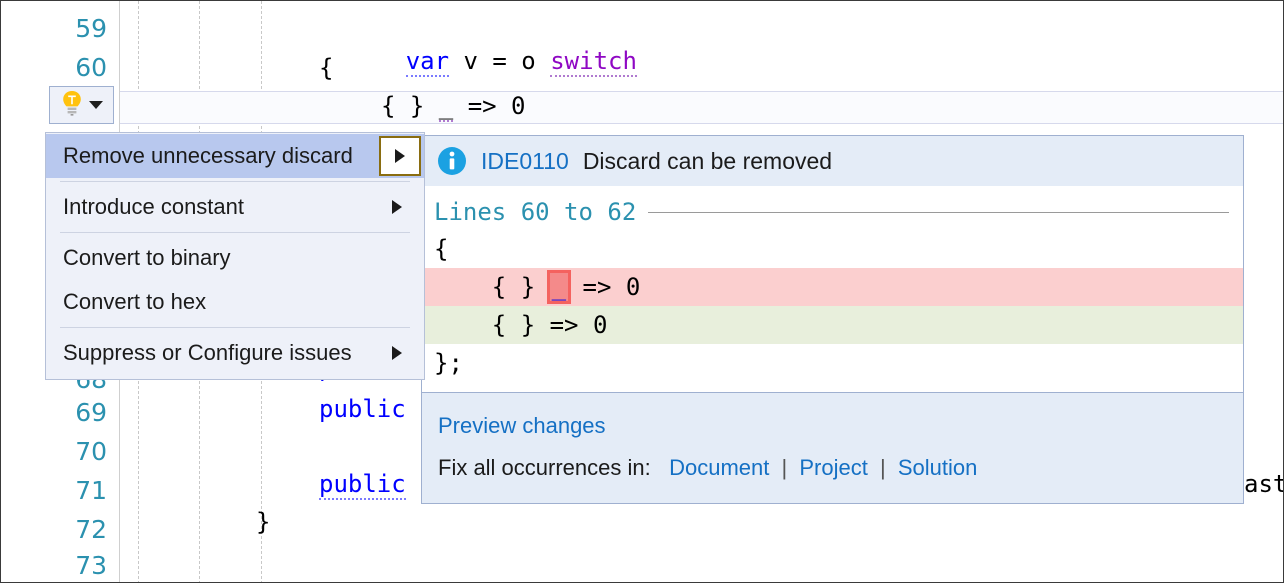 Image resolution: width=1284 pixels, height=583 pixels. I want to click on code-line-69: public, so click(362, 409).